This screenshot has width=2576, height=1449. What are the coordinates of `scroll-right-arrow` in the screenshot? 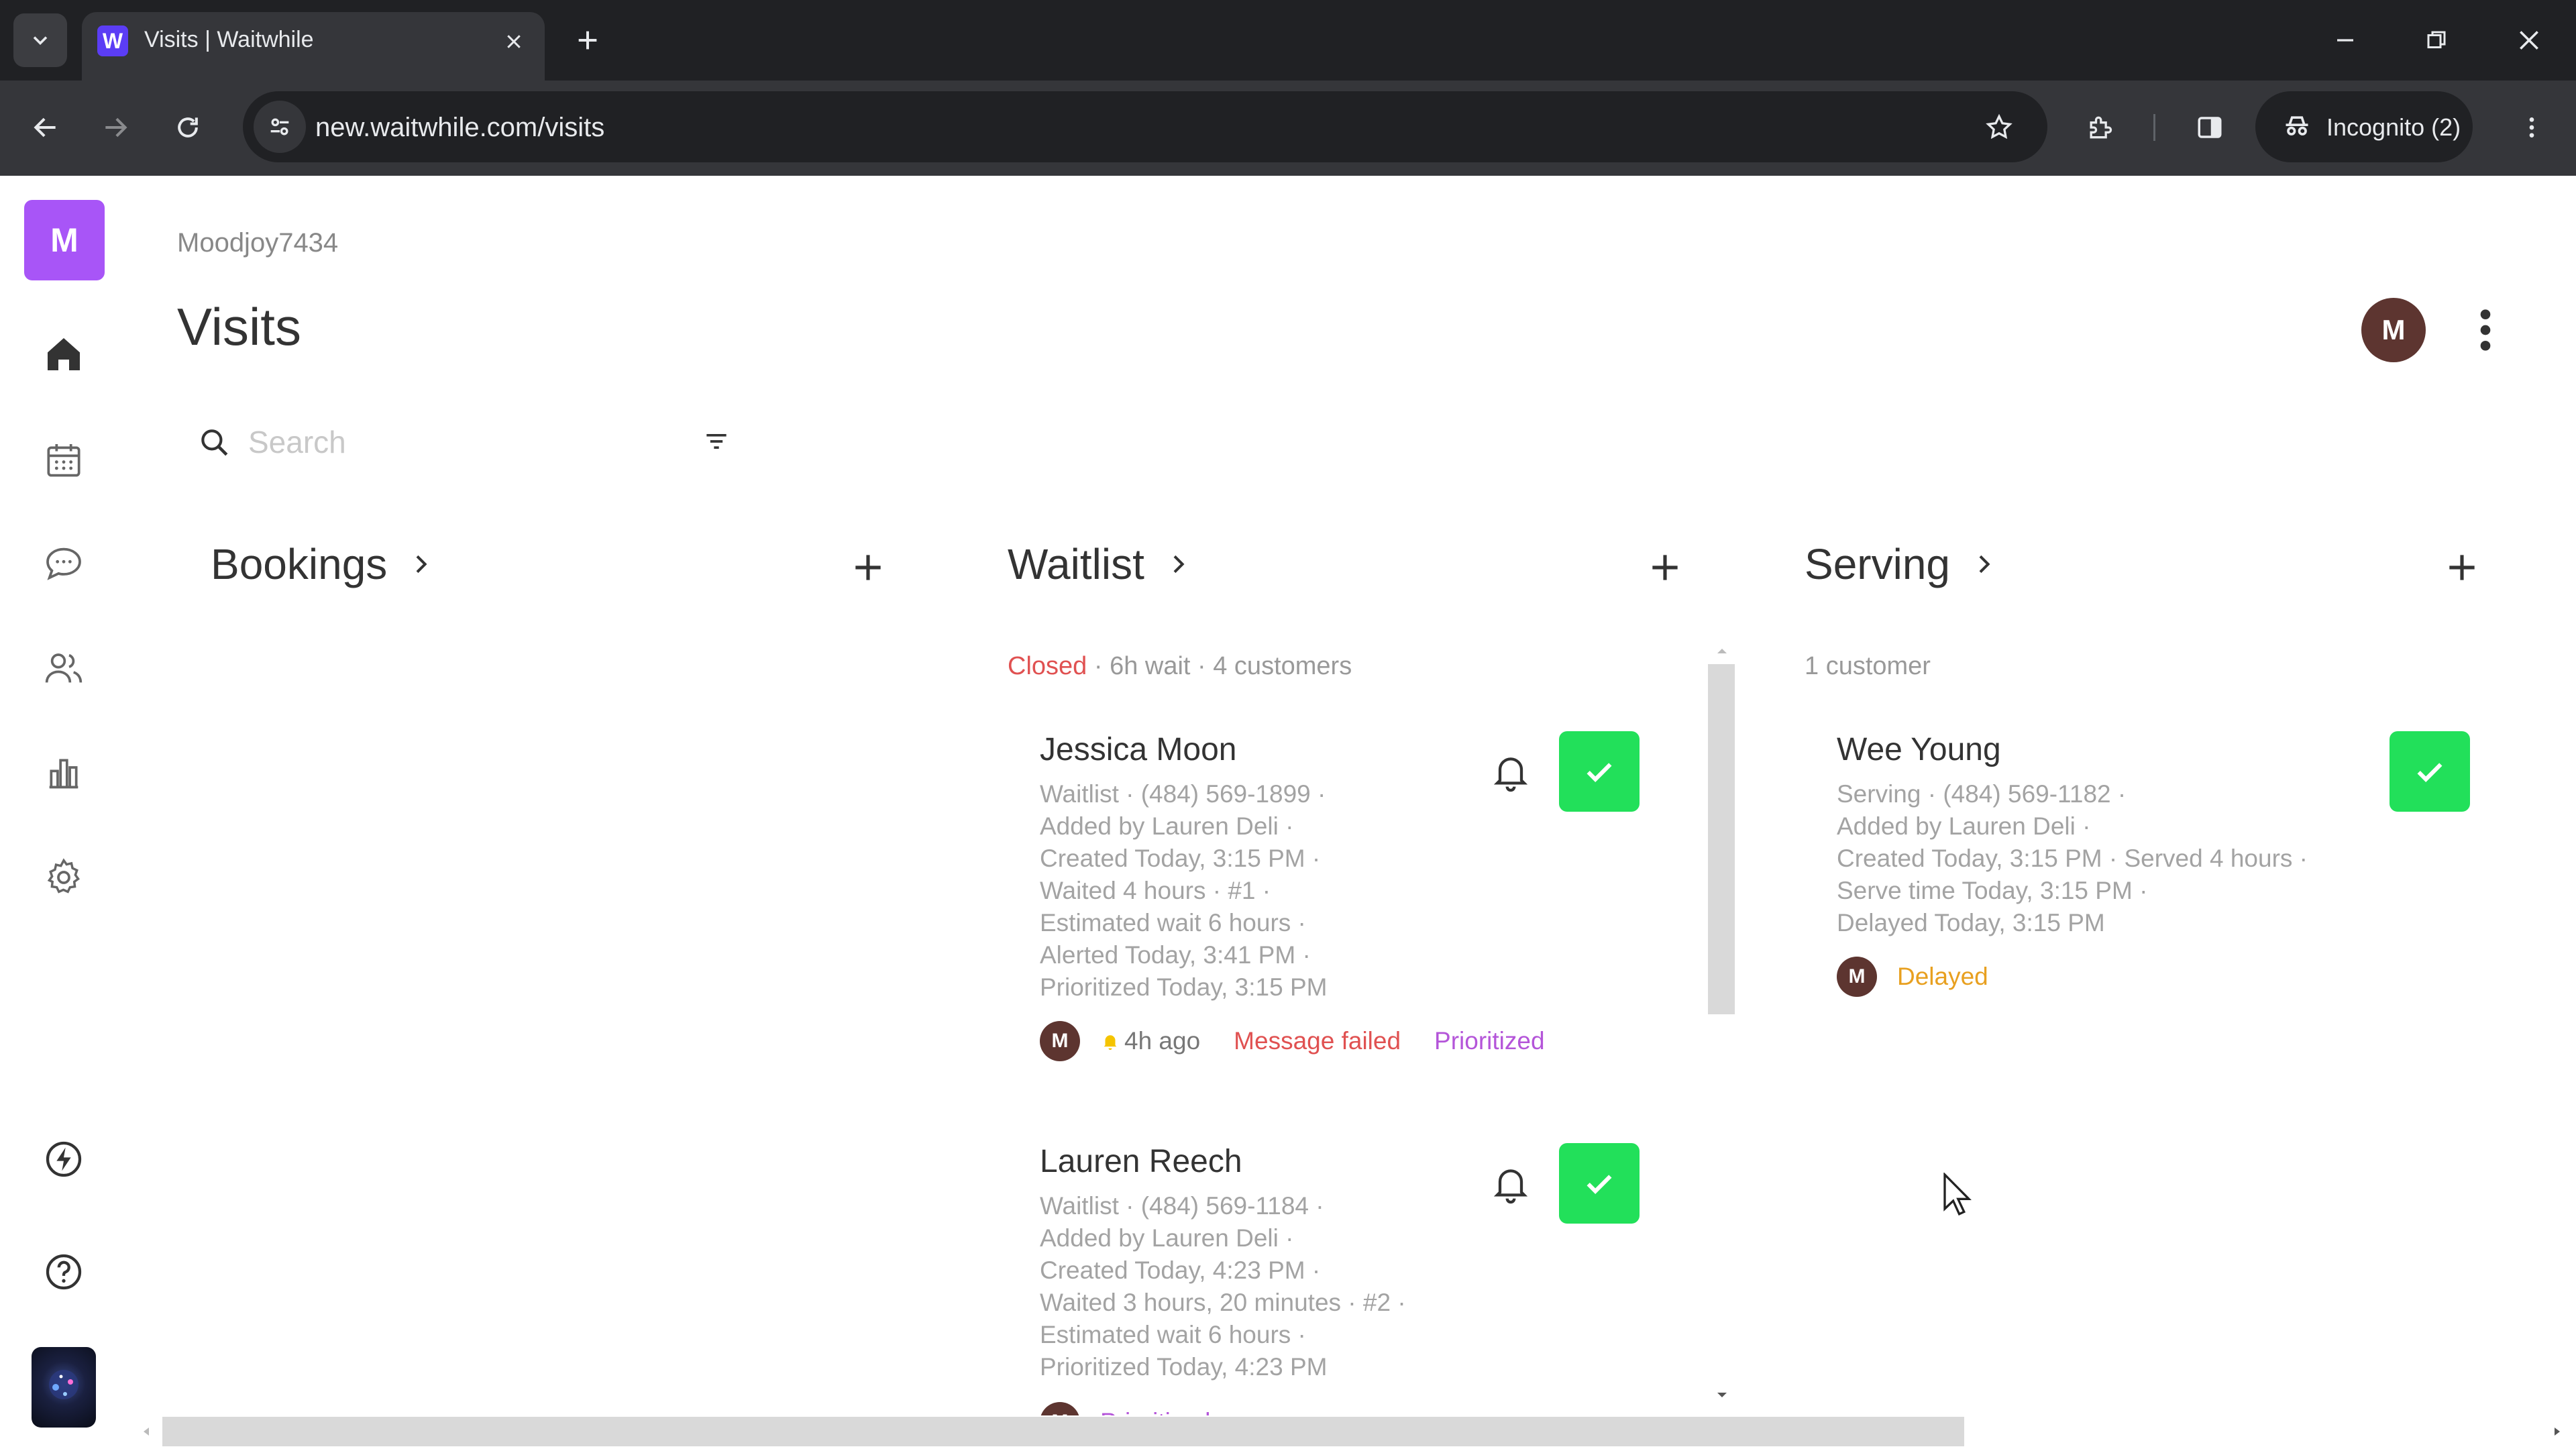 It's located at (2557, 1432).